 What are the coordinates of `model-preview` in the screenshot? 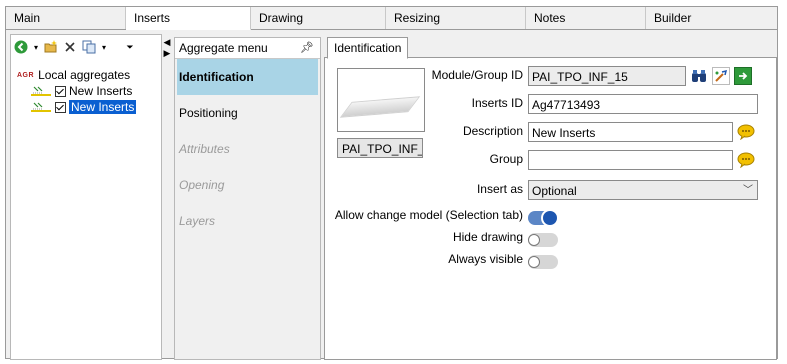 It's located at (381, 100).